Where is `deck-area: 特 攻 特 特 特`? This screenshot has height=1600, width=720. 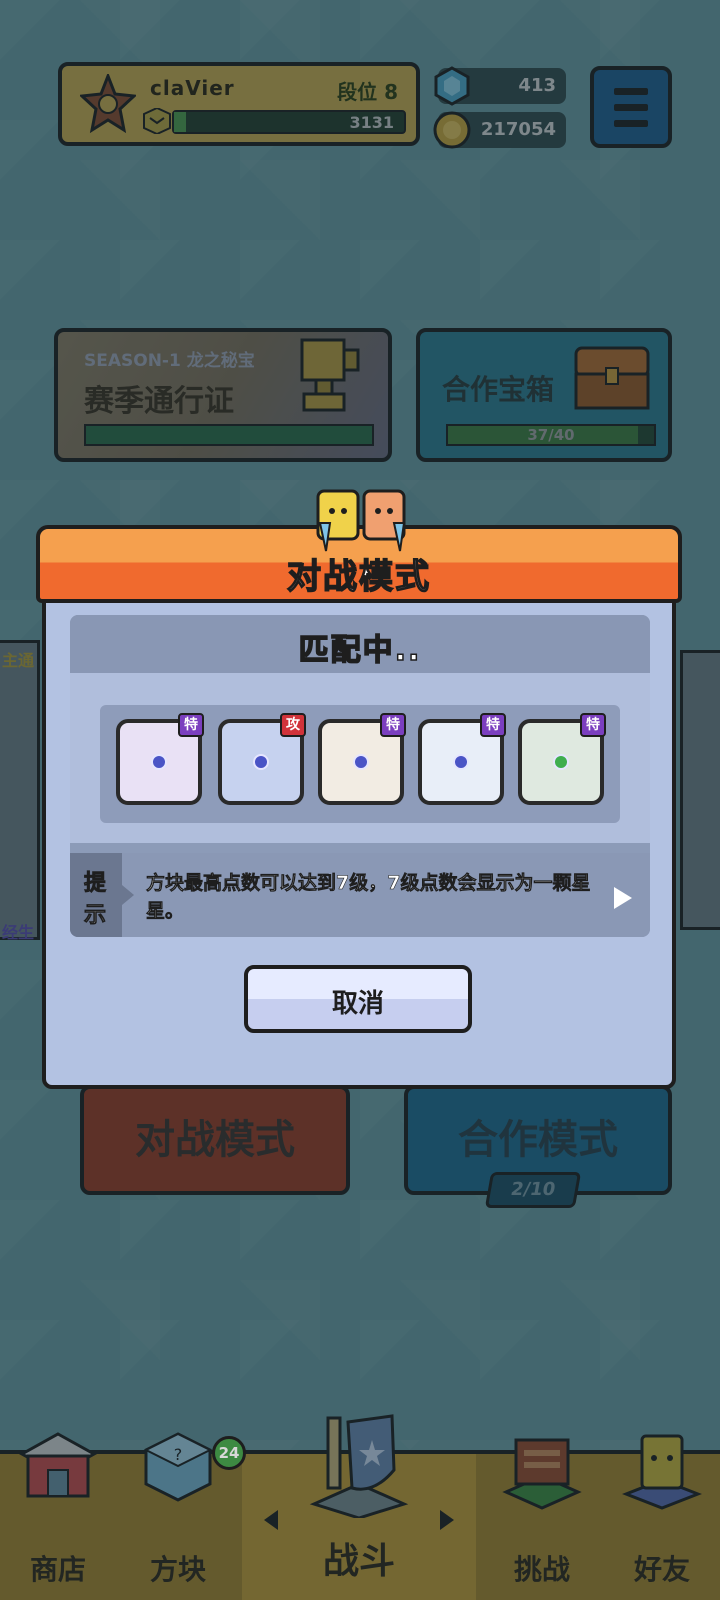
deck-area: 特 攻 特 特 特 is located at coordinates (360, 758).